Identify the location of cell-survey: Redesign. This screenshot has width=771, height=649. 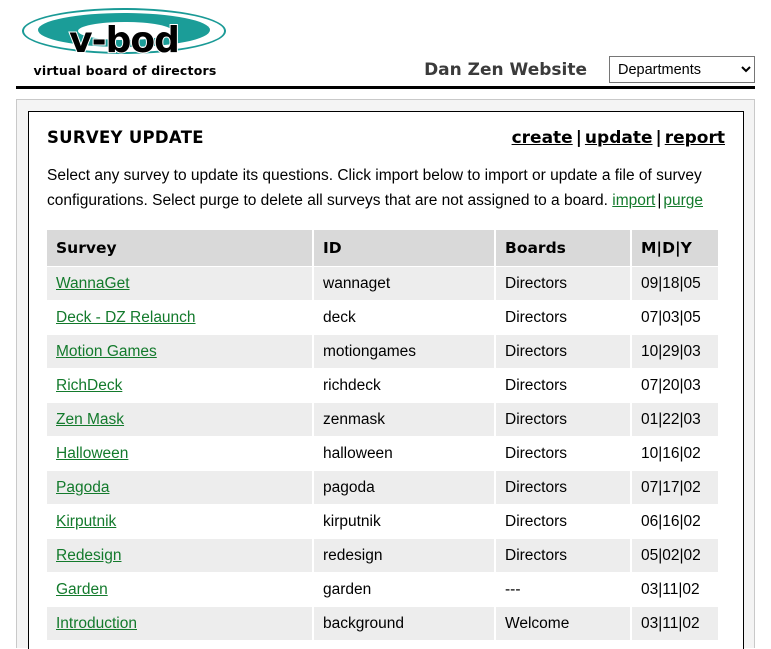
(179, 555).